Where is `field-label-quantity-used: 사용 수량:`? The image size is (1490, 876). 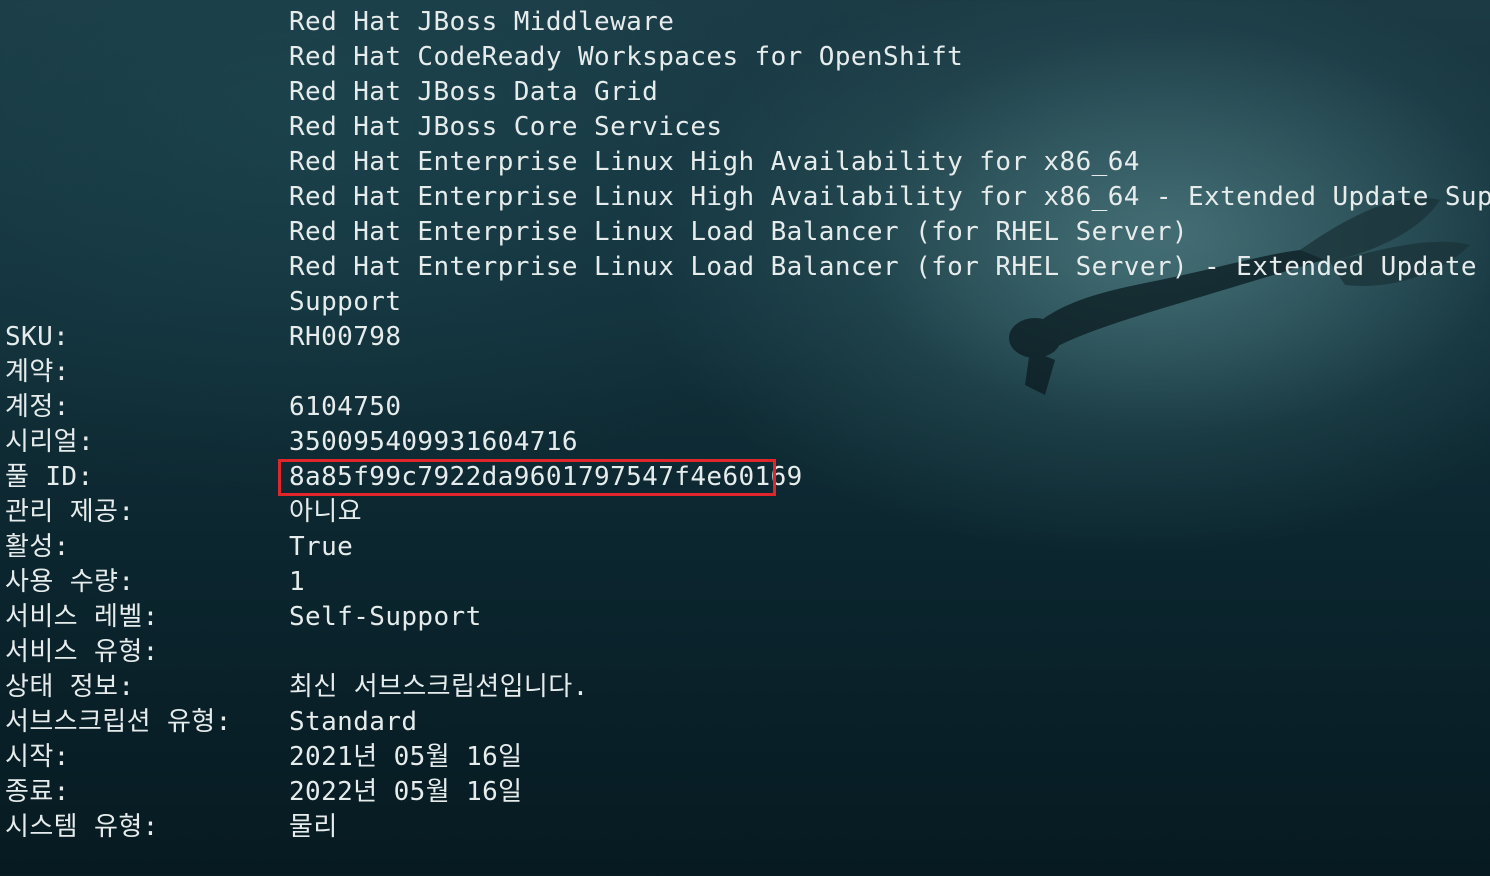 field-label-quantity-used: 사용 수량: is located at coordinates (70, 582).